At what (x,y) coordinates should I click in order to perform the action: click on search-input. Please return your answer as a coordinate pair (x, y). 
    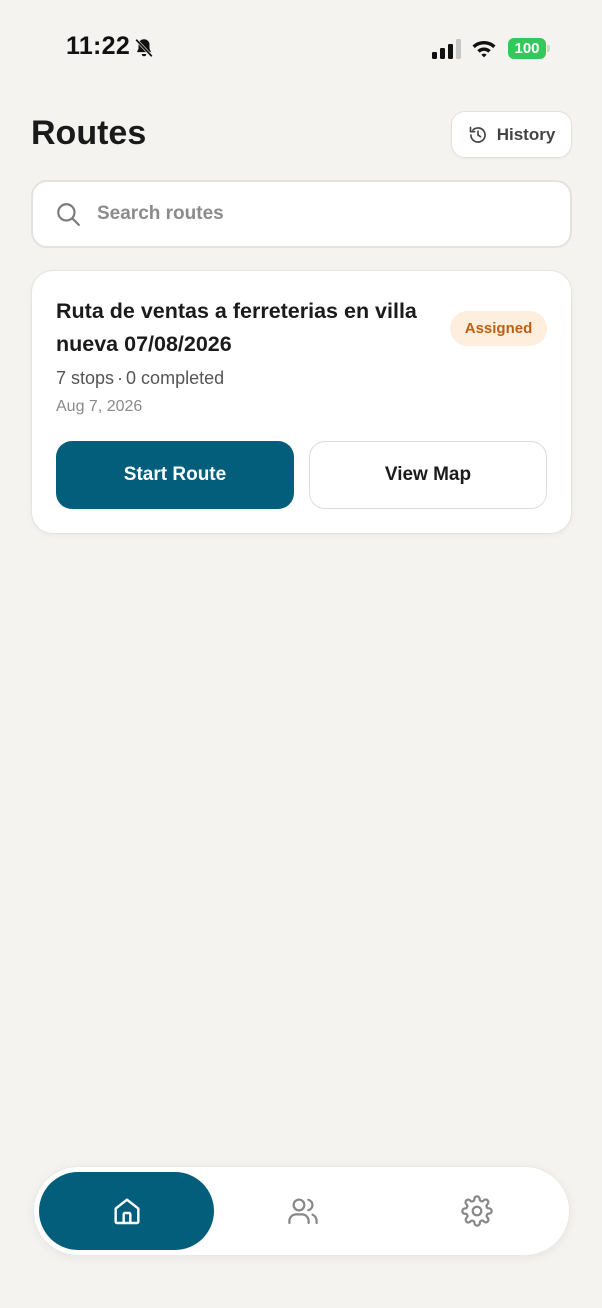
    Looking at the image, I should click on (307, 214).